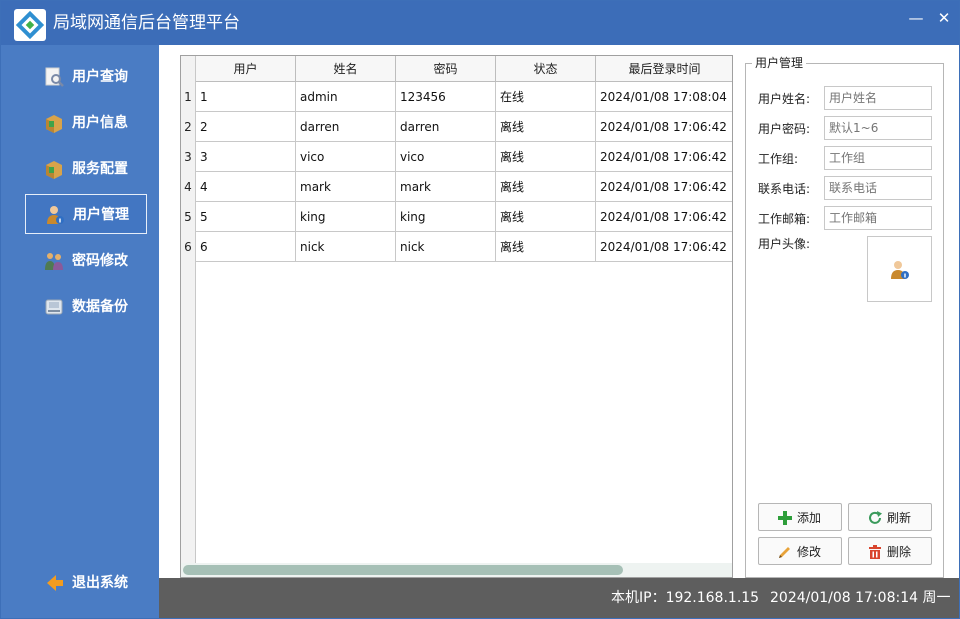  I want to click on close-button: ✕, so click(944, 18).